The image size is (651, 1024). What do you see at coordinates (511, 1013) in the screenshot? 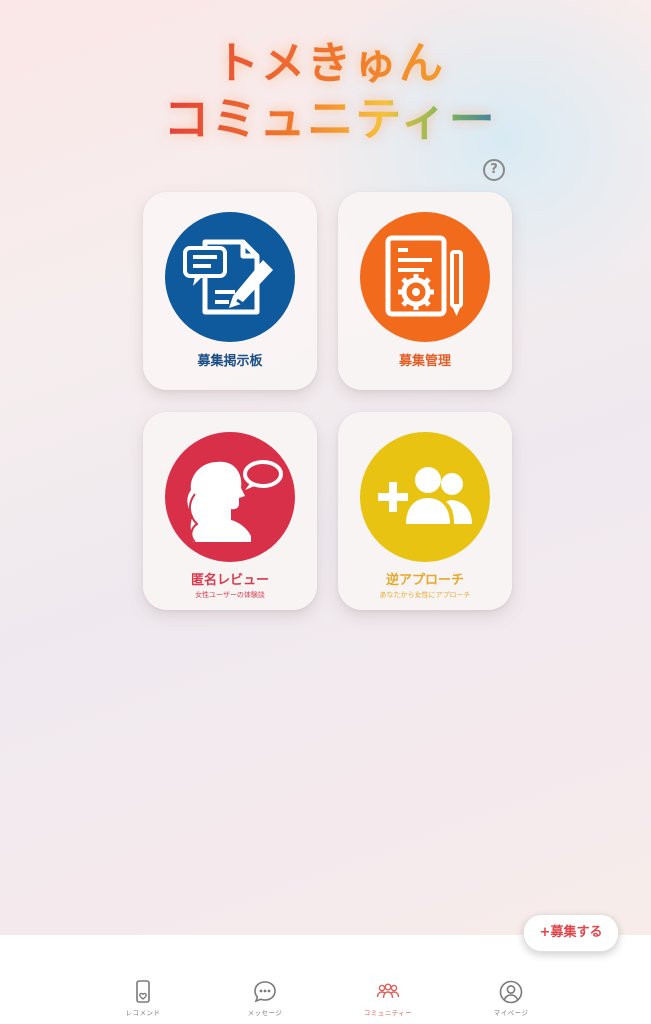
I see `tab-label: マイページ` at bounding box center [511, 1013].